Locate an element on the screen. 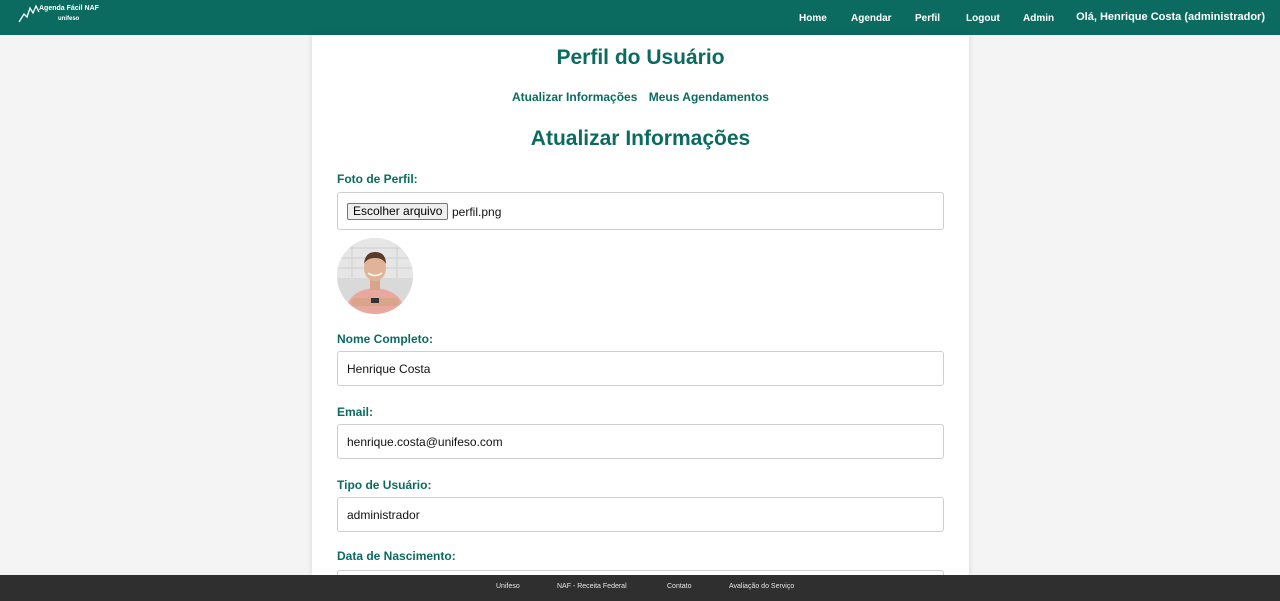 The height and width of the screenshot is (601, 1280). user-greeting: Olá, Henrique Costa (administrador) is located at coordinates (1170, 17).